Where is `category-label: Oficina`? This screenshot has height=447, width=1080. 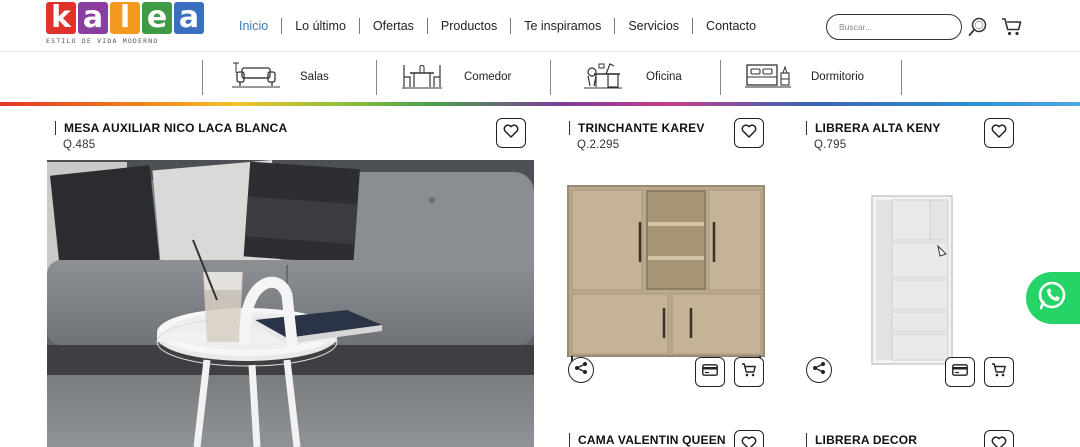 category-label: Oficina is located at coordinates (664, 77).